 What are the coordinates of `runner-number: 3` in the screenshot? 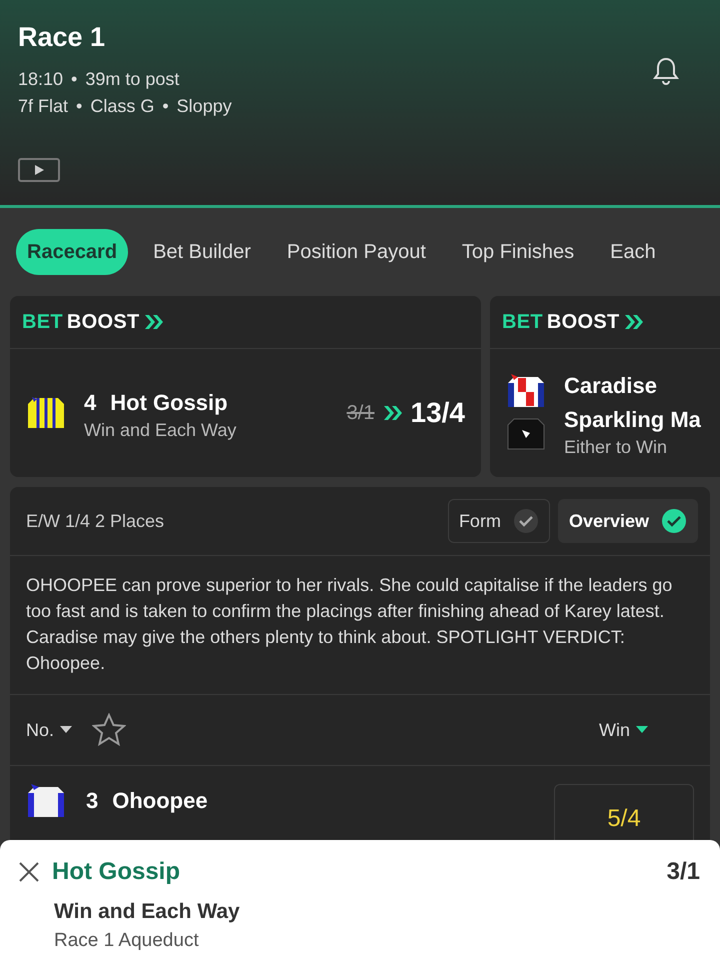 It's located at (92, 800).